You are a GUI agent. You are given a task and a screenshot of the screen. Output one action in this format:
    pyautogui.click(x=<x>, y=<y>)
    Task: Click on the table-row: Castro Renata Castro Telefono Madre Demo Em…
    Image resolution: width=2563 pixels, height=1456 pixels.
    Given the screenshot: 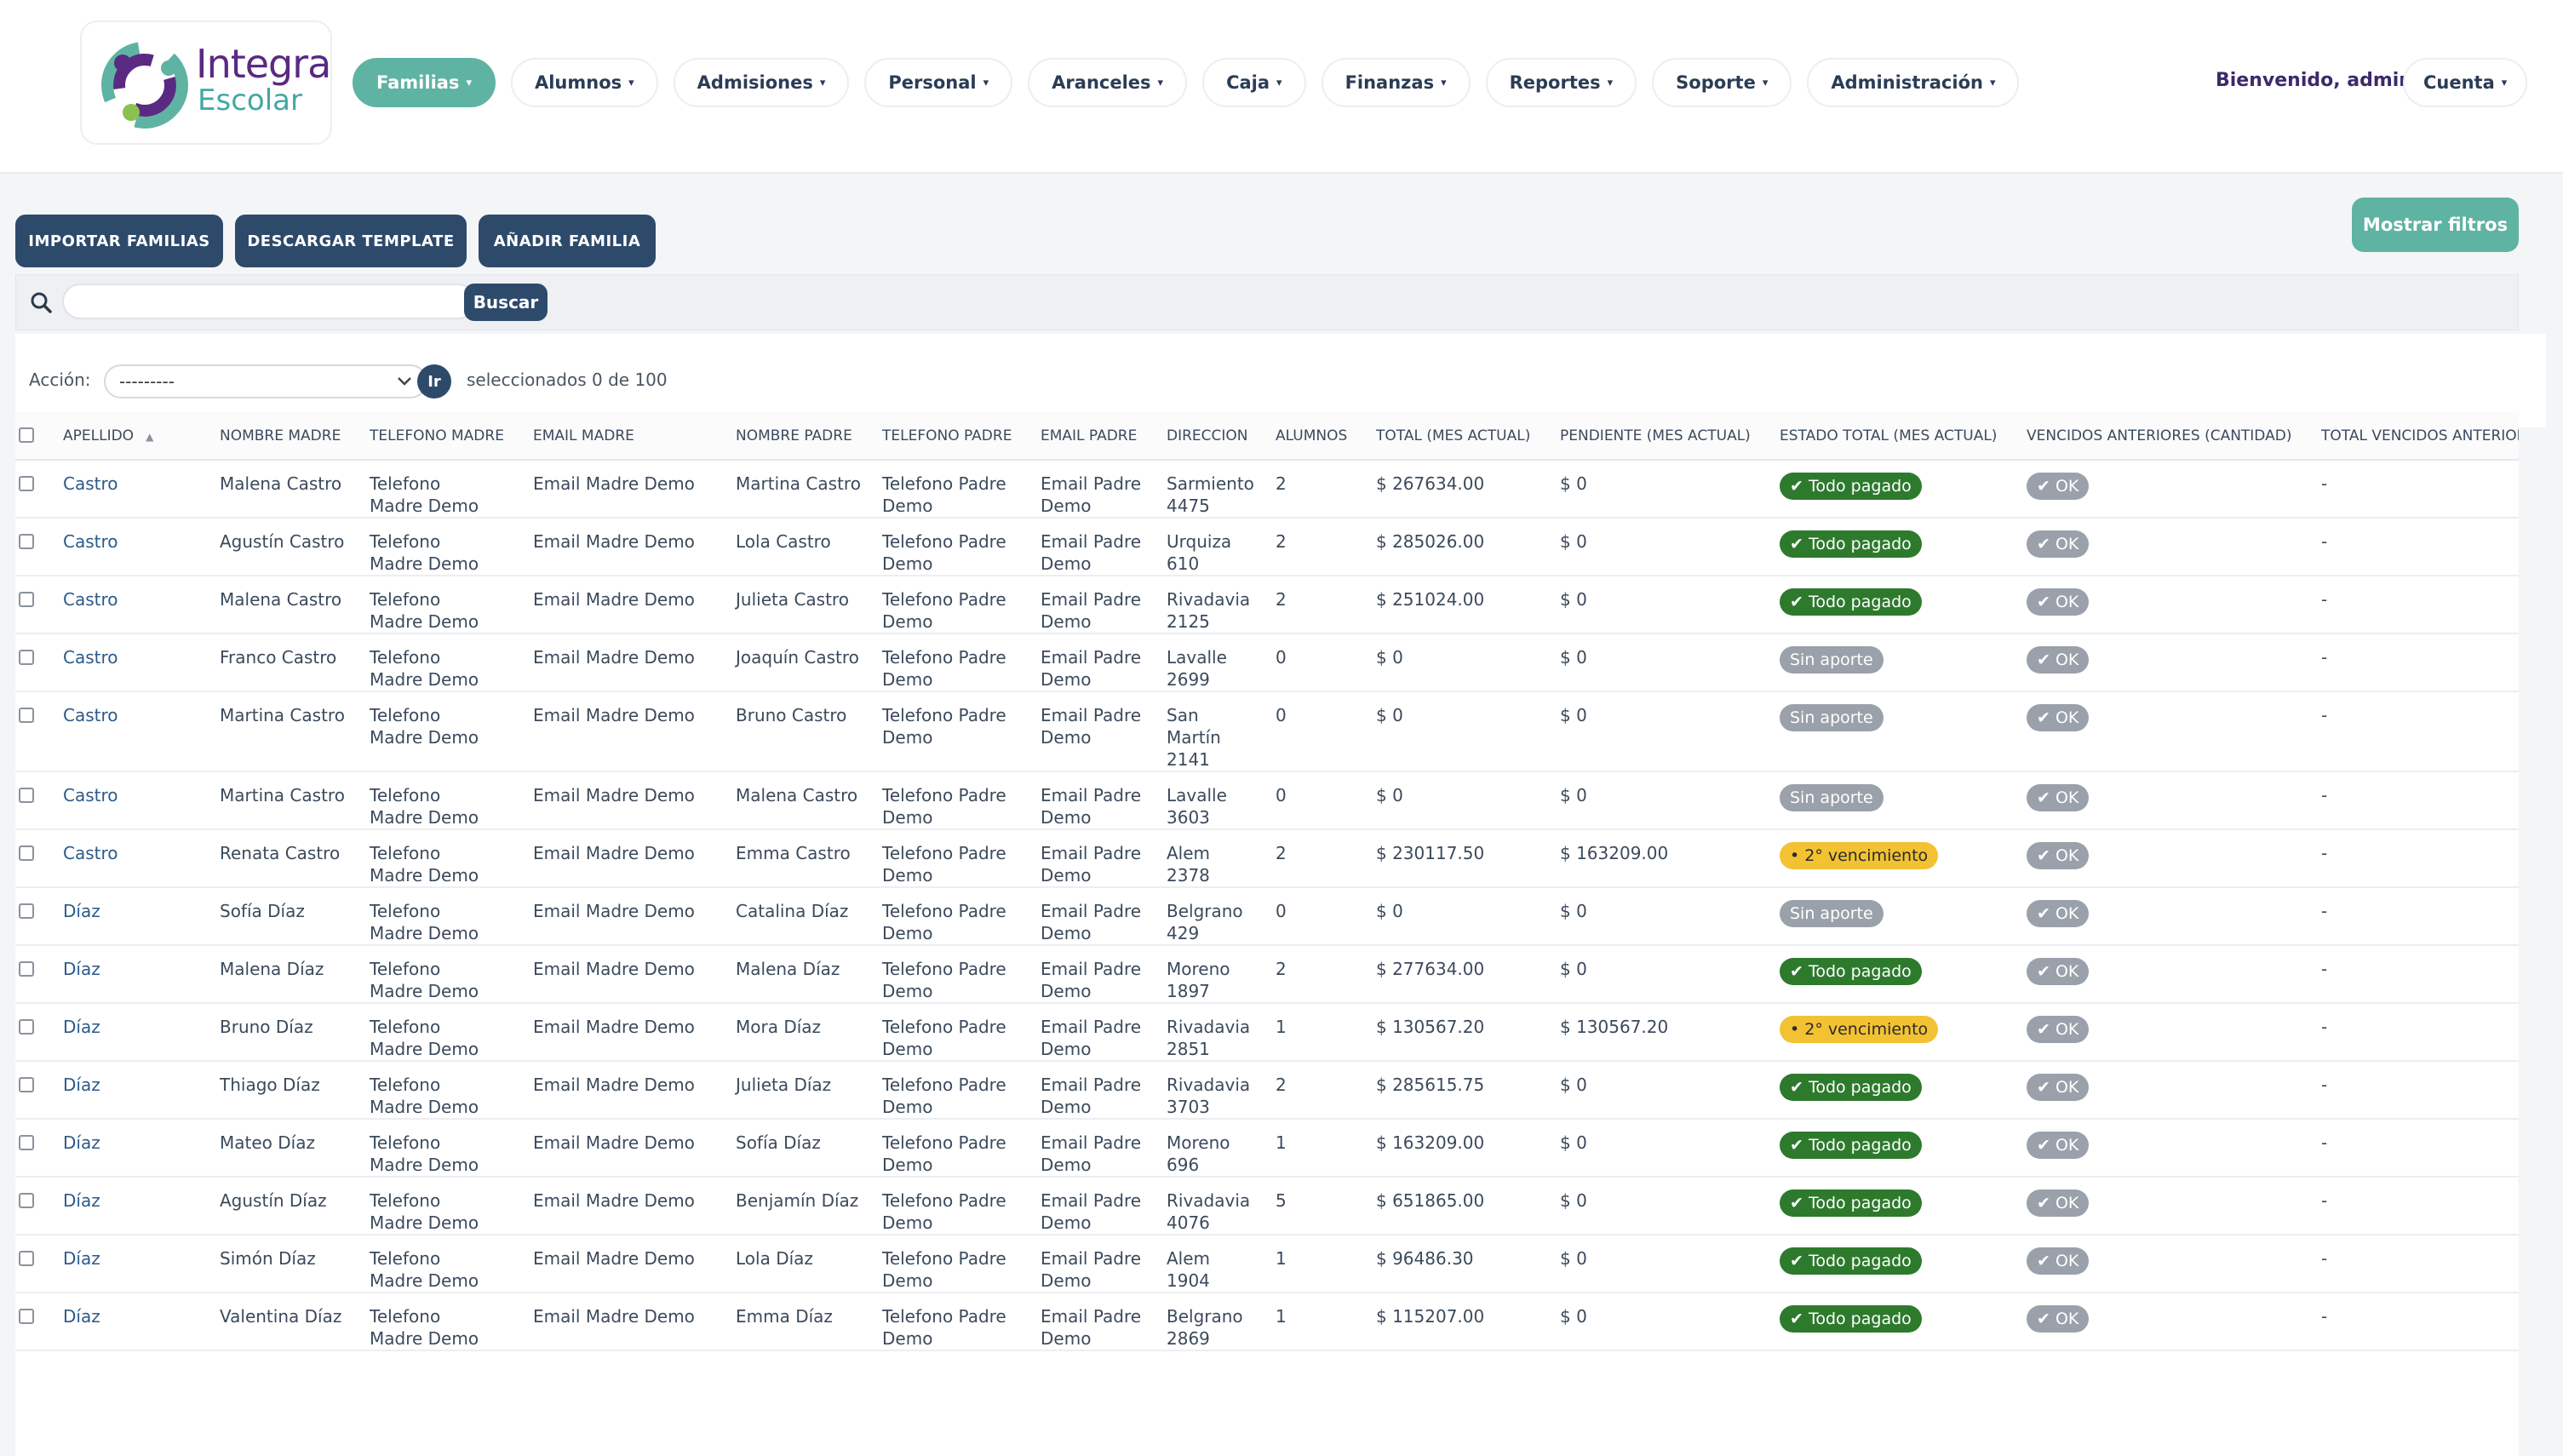 What is the action you would take?
    pyautogui.click(x=1267, y=858)
    